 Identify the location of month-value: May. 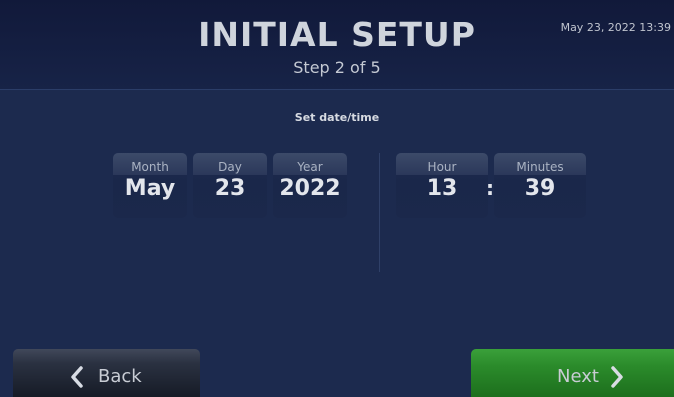
(150, 188).